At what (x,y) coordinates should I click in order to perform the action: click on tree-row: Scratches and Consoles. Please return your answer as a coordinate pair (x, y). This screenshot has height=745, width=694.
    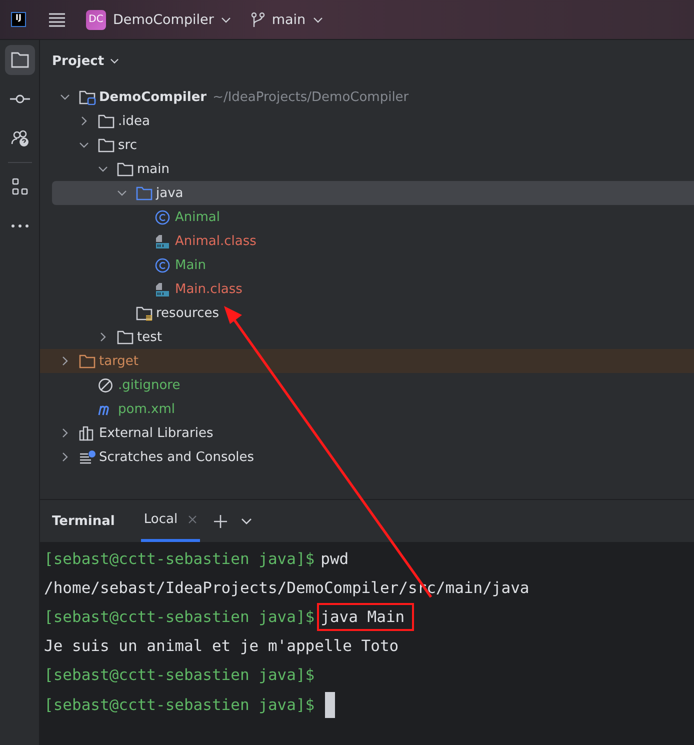
    Looking at the image, I should click on (373, 457).